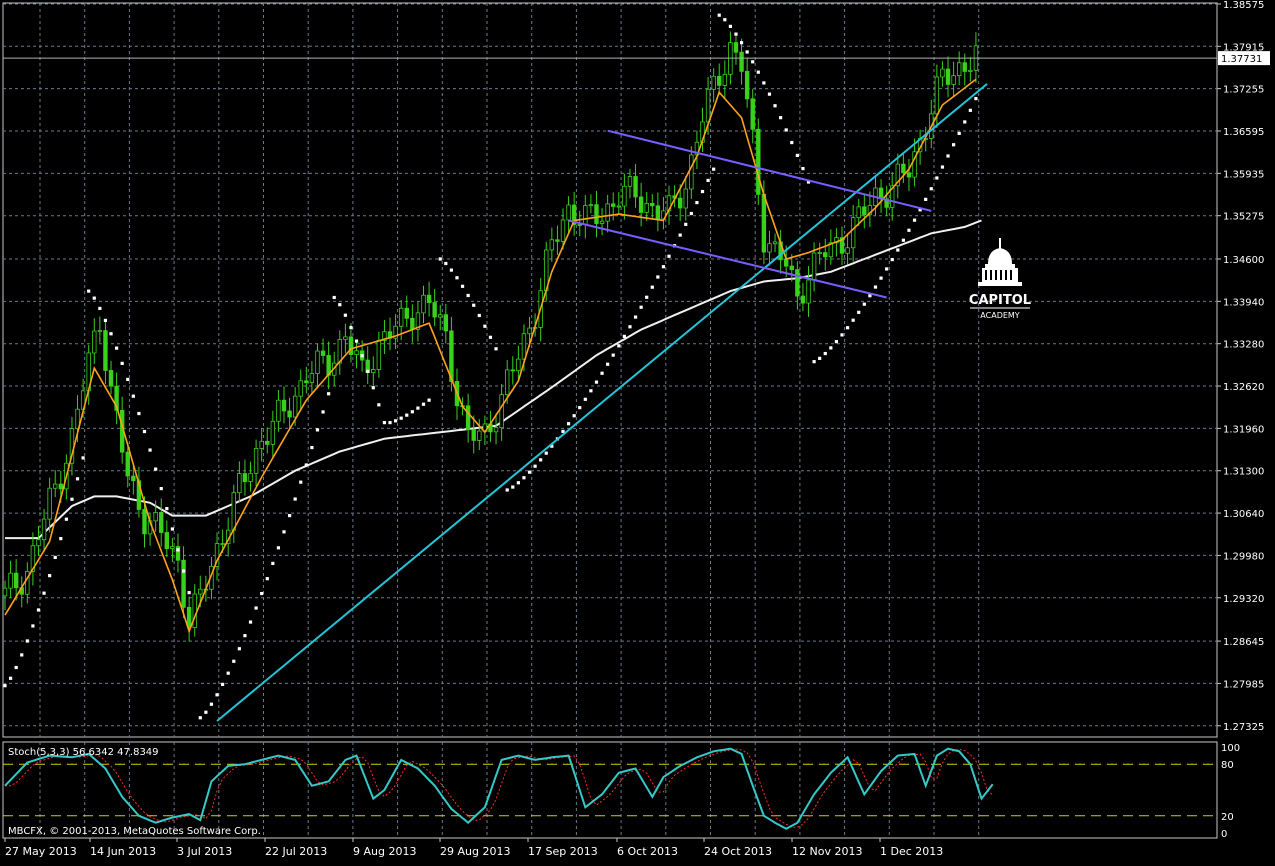 The width and height of the screenshot is (1275, 866). I want to click on price-tick-label: 1.35935, so click(1243, 174).